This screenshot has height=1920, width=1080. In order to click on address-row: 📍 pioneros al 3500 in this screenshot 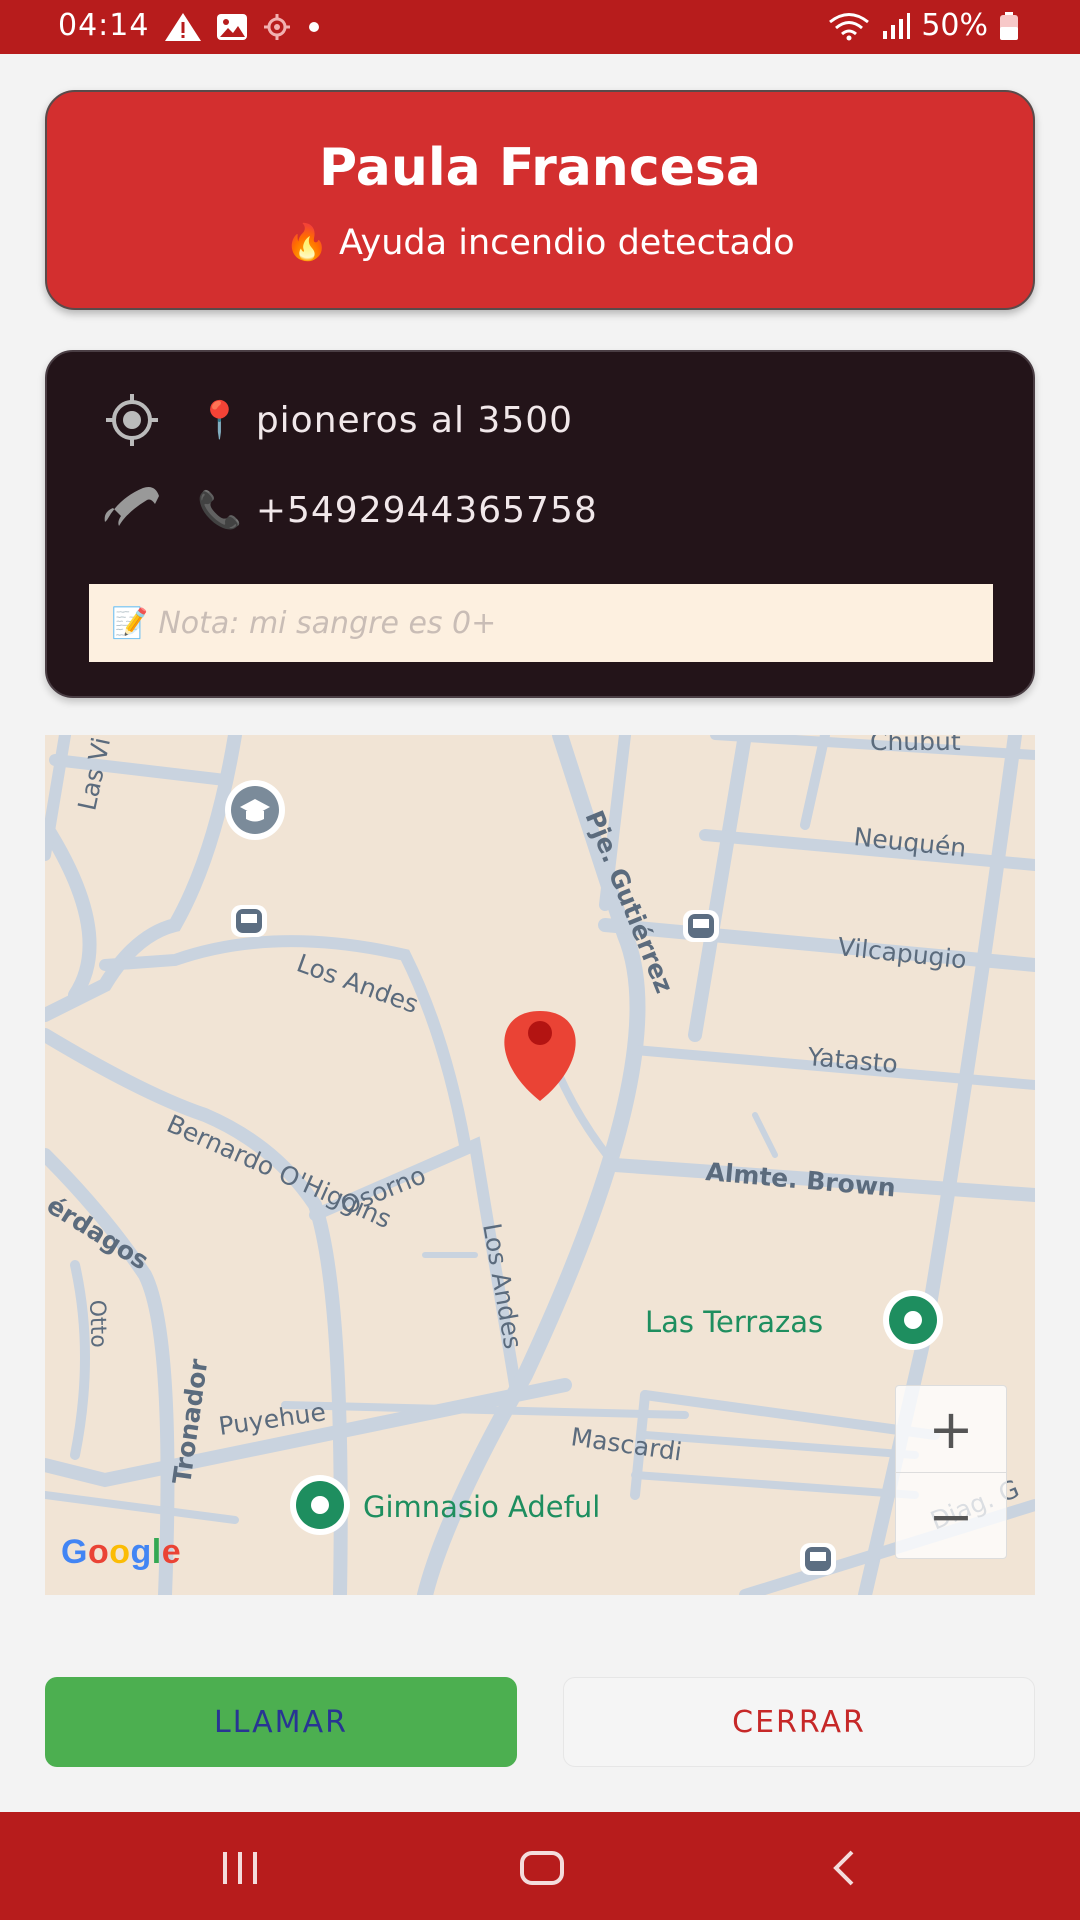, I will do `click(335, 420)`.